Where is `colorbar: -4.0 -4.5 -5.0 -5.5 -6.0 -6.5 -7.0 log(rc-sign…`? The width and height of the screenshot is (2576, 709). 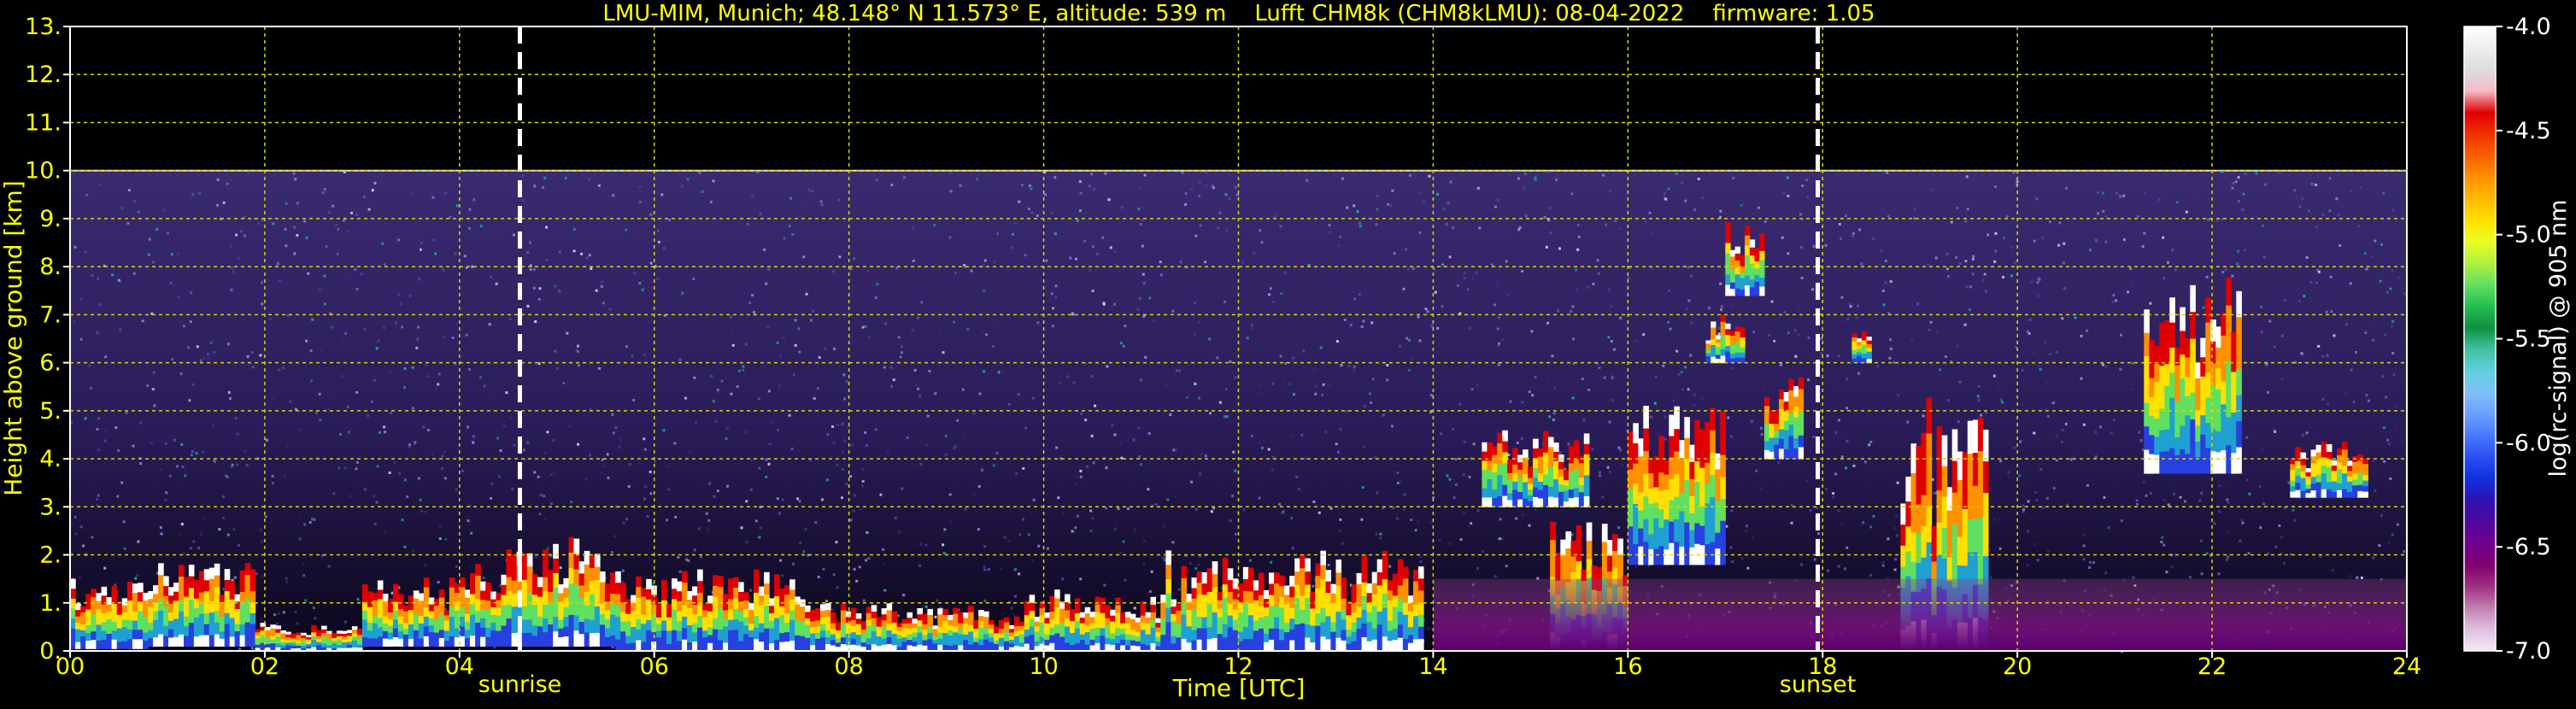 colorbar: -4.0 -4.5 -5.0 -5.5 -6.0 -6.5 -7.0 log(rc-sign… is located at coordinates (2518, 339).